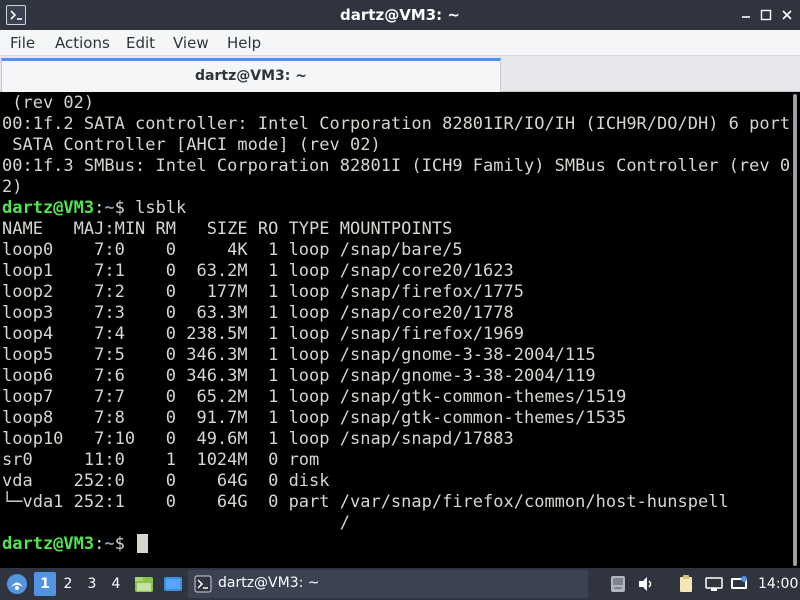 Image resolution: width=800 pixels, height=600 pixels. Describe the element at coordinates (92, 584) in the screenshot. I see `workspace-3: 3` at that location.